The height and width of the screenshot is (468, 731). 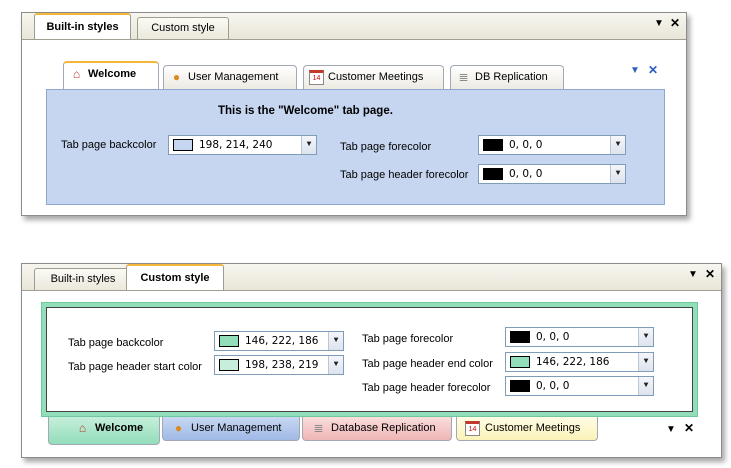 I want to click on bottom-tab-user-management: ● User Management, so click(x=231, y=429).